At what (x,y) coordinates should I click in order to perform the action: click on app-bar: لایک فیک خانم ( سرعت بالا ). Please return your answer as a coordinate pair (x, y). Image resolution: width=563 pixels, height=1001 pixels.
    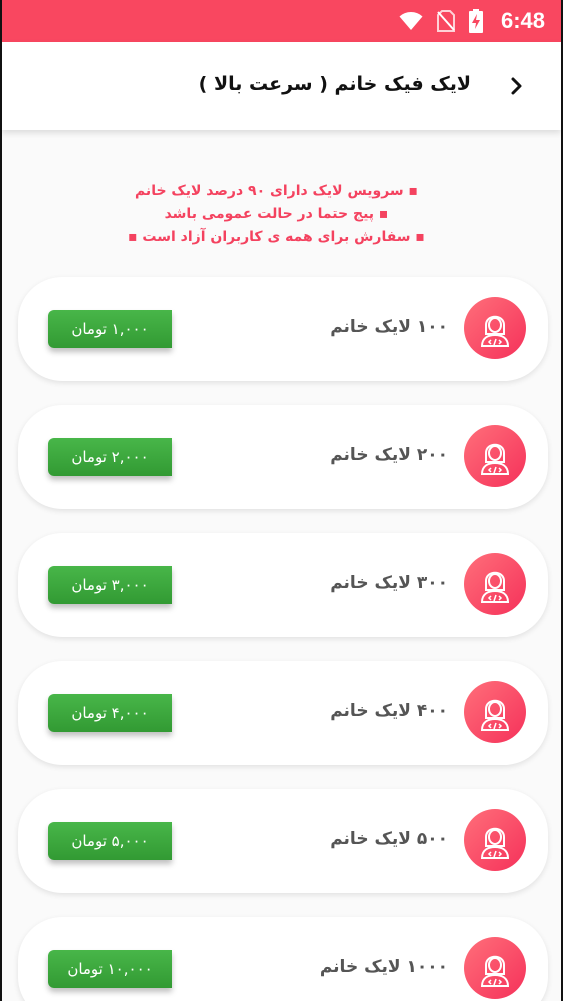
    Looking at the image, I should click on (281, 86).